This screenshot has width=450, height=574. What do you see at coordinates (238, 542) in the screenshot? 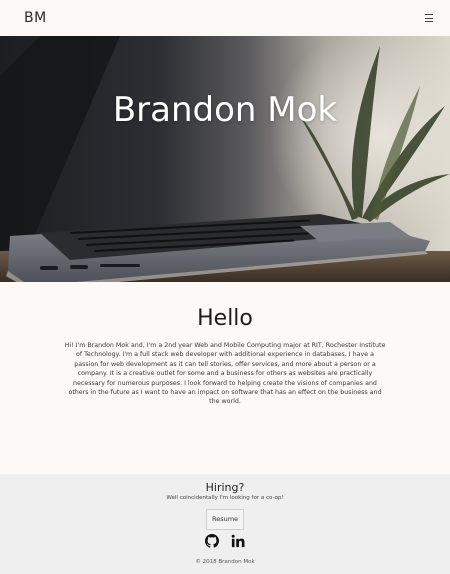
I see `linkedin-icon` at bounding box center [238, 542].